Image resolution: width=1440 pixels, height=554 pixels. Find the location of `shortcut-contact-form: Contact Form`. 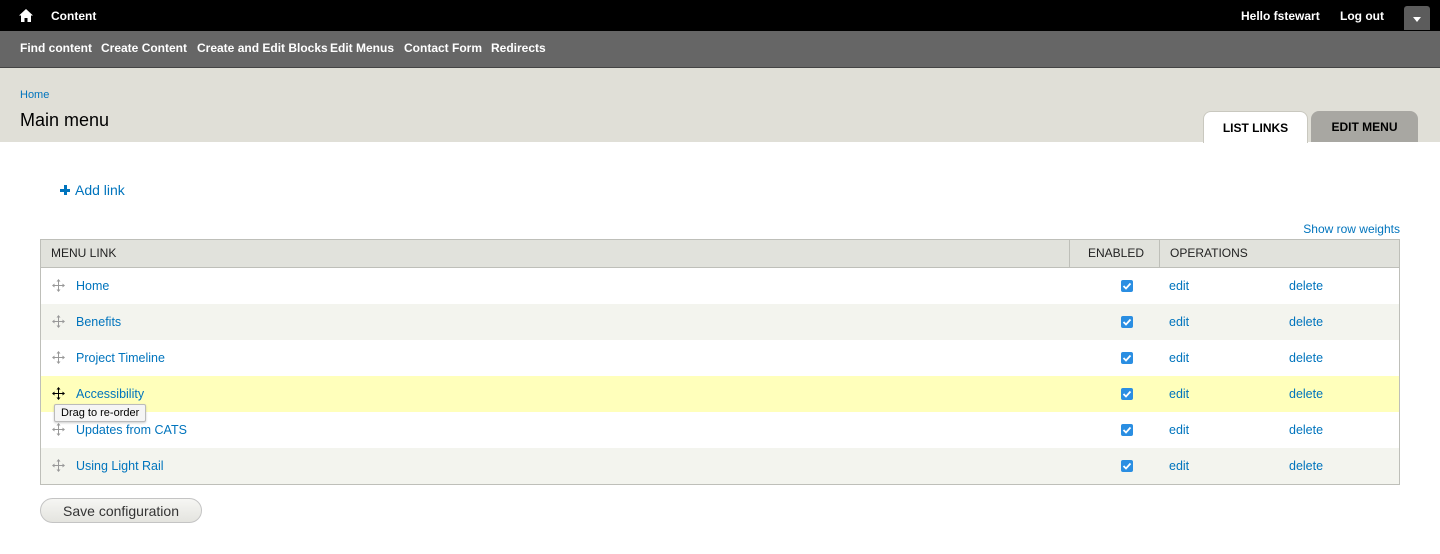

shortcut-contact-form: Contact Form is located at coordinates (443, 48).